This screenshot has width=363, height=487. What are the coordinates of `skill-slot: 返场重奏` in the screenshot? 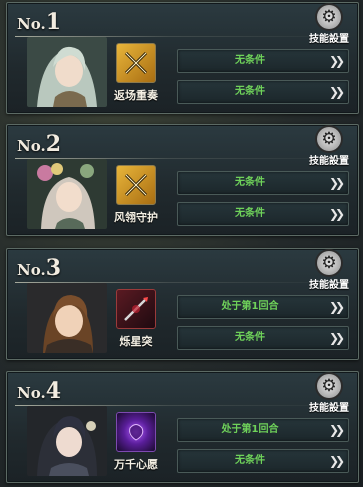 It's located at (136, 73).